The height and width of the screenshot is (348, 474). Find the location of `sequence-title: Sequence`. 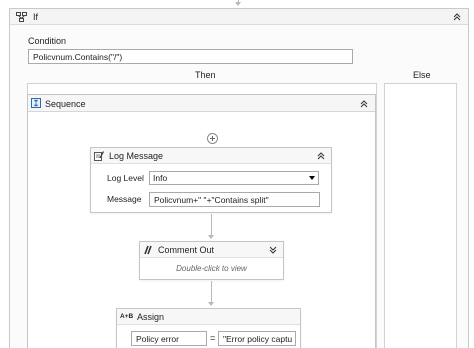

sequence-title: Sequence is located at coordinates (65, 104).